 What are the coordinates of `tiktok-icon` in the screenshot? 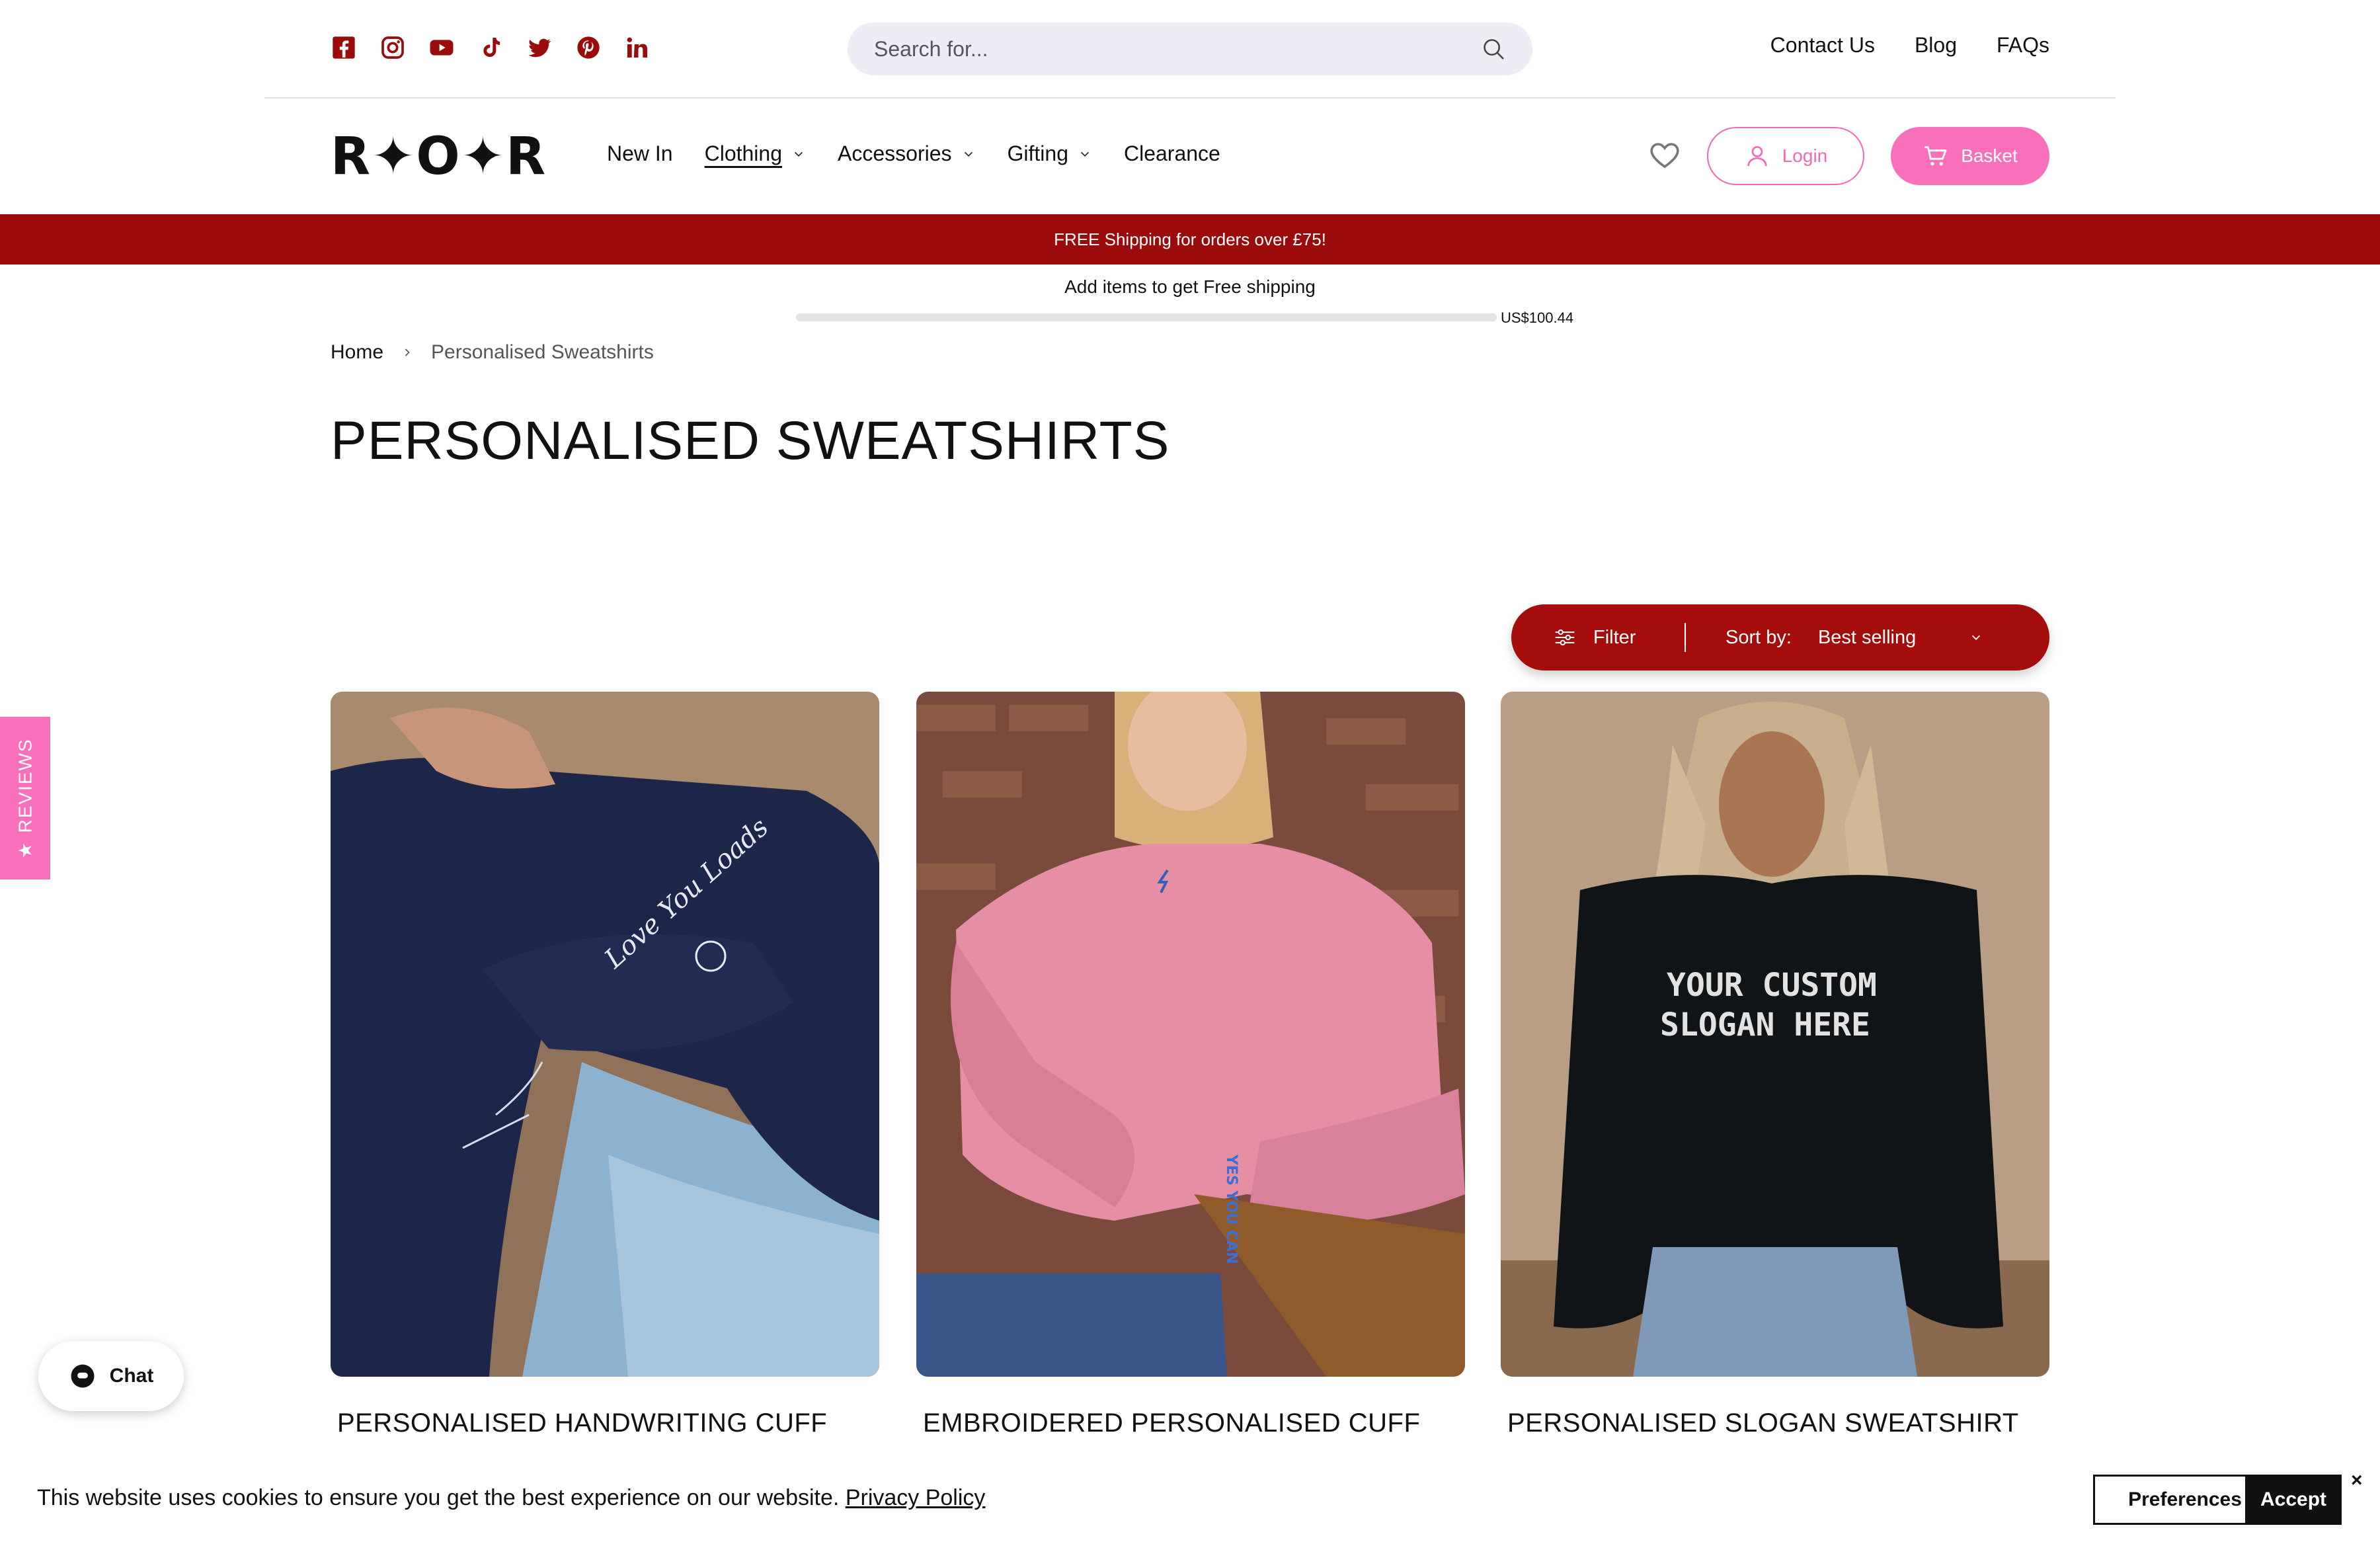 It's located at (490, 47).